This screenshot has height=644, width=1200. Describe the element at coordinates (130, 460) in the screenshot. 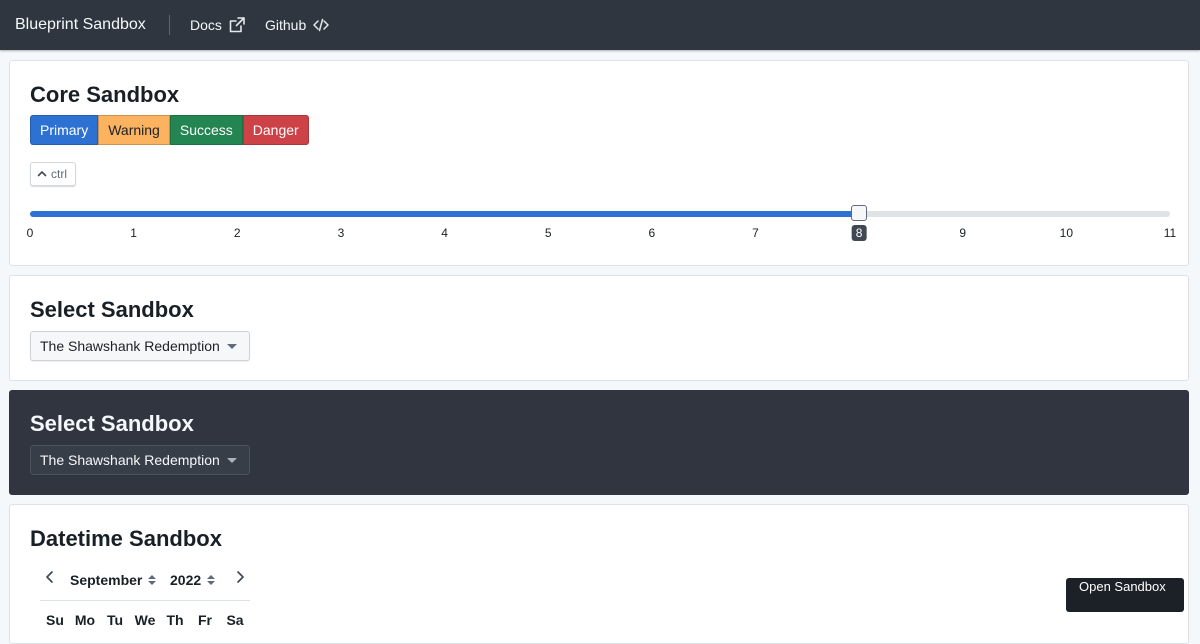

I see `film-select-dark-value: The Shawshank Redemption` at that location.